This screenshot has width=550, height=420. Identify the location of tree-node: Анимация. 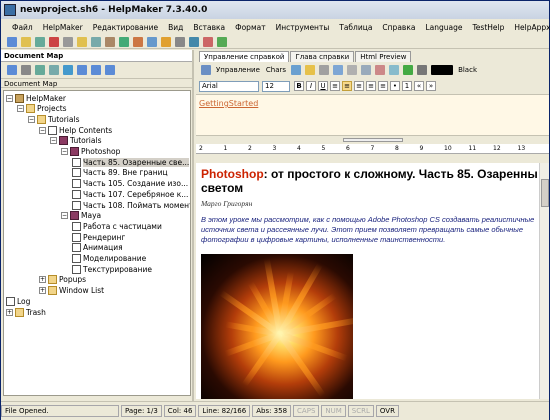
(97, 248).